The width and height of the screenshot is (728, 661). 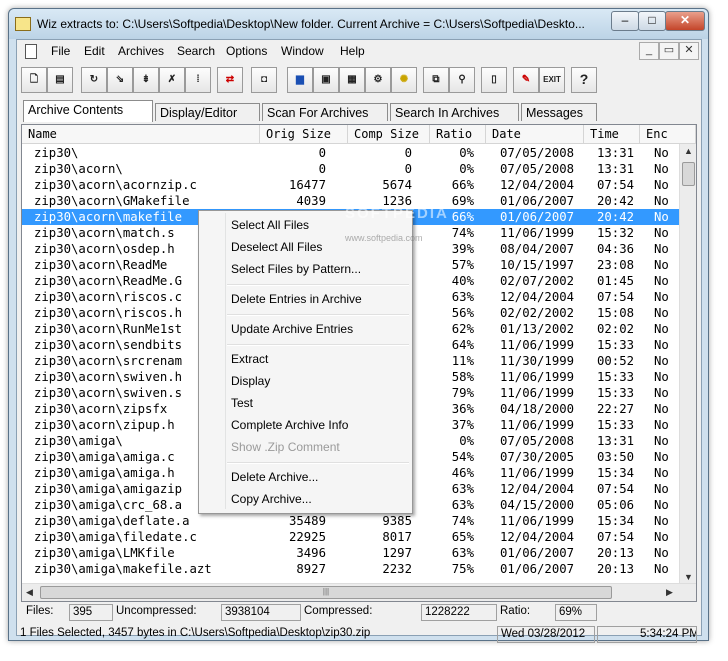 I want to click on extract-icon: ⇘, so click(x=120, y=80).